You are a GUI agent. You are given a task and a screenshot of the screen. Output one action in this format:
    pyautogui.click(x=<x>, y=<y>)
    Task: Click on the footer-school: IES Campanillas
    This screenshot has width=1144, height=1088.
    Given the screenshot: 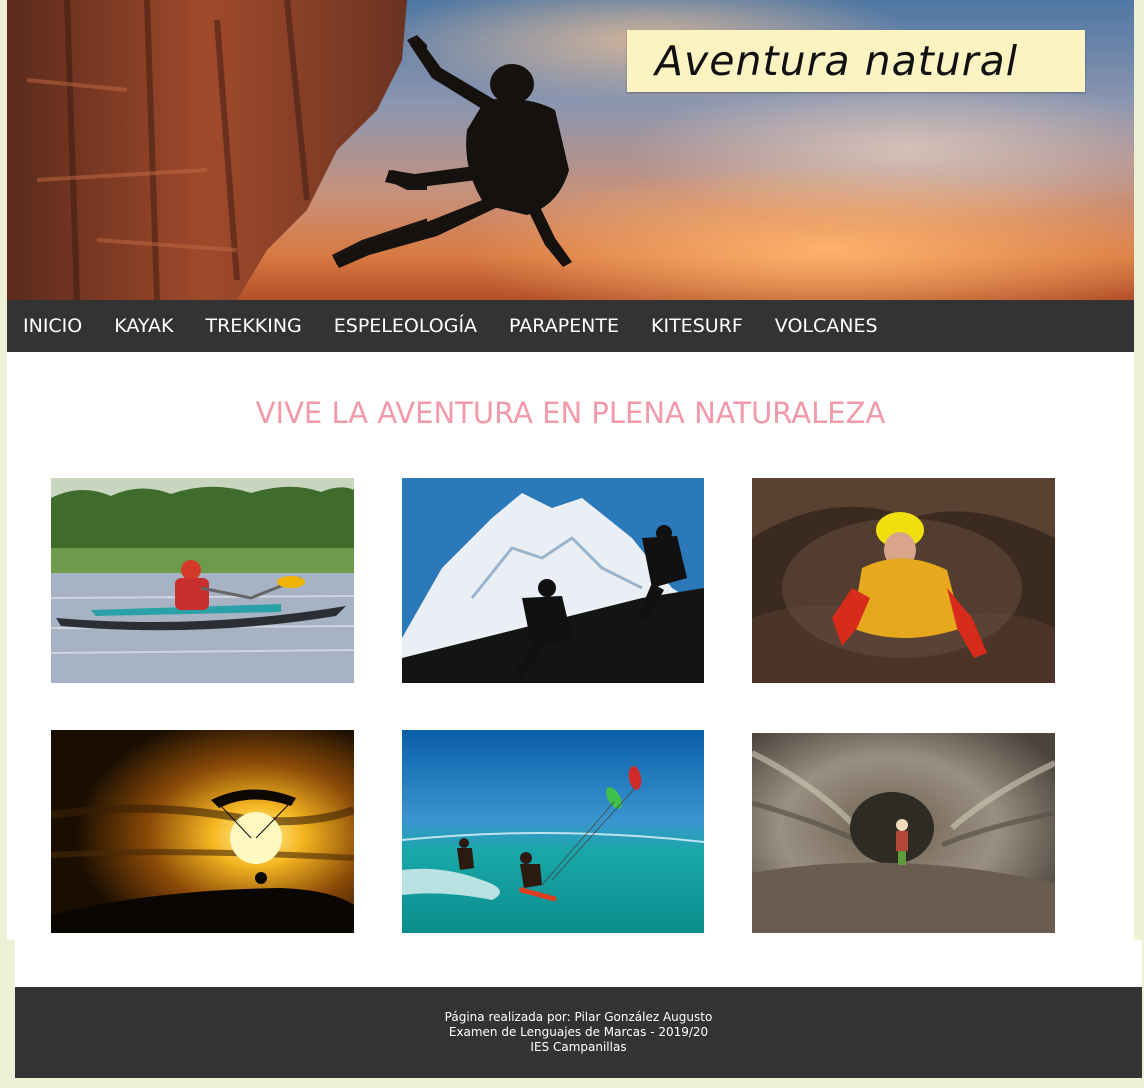 What is the action you would take?
    pyautogui.click(x=578, y=1047)
    